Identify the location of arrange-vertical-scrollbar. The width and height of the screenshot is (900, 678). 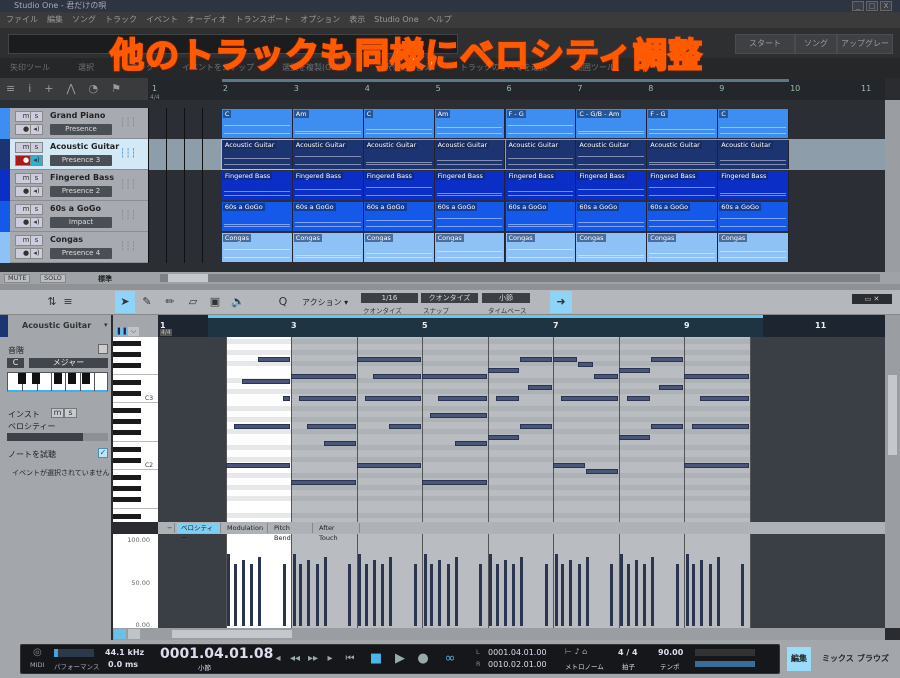
(892, 186).